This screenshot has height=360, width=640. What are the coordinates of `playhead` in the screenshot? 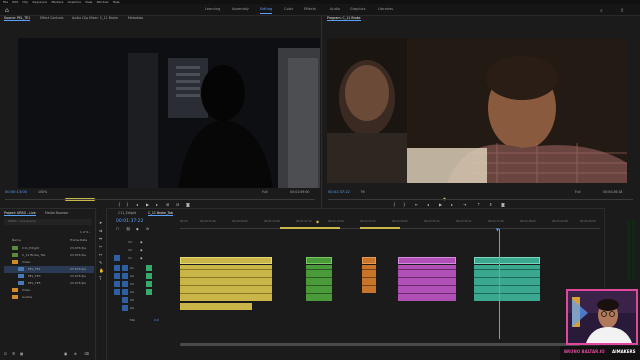 It's located at (499, 284).